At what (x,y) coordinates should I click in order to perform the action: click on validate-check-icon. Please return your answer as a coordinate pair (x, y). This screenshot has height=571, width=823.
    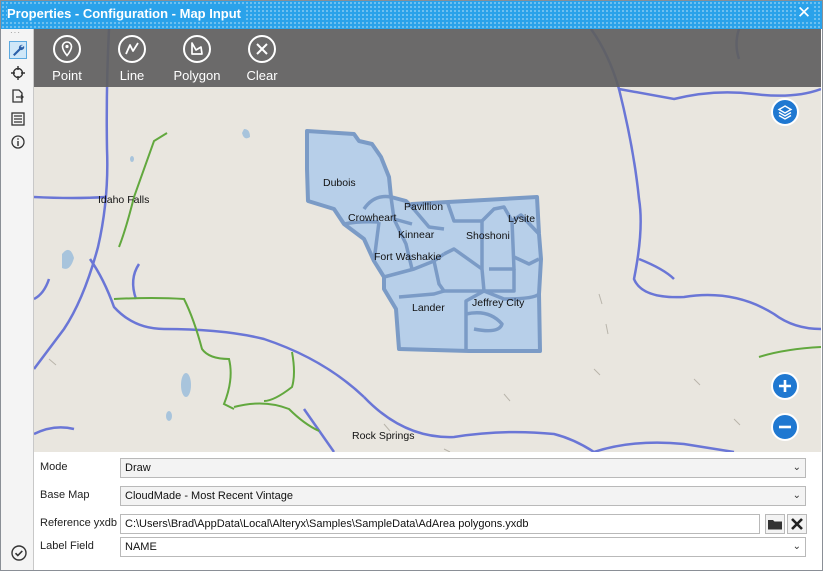
    Looking at the image, I should click on (19, 553).